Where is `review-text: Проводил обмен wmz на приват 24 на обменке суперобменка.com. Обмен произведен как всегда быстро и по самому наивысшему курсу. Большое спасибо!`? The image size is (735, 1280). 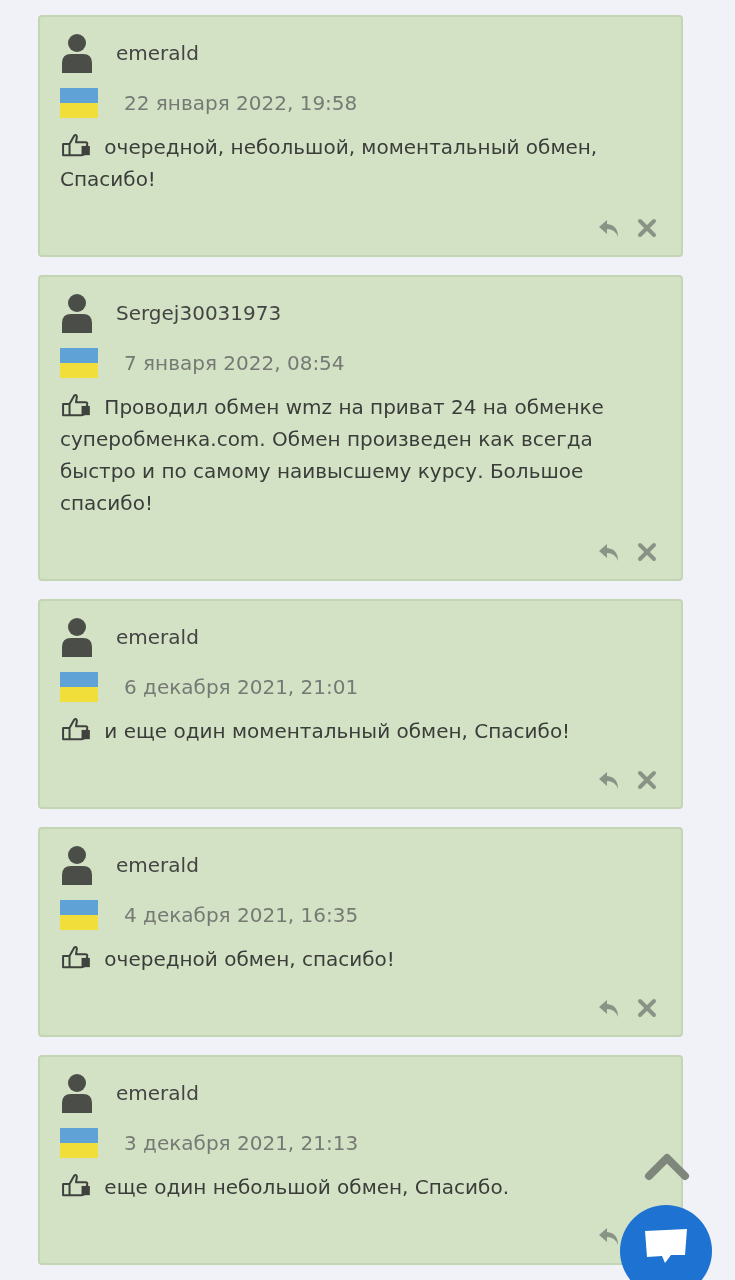
review-text: Проводил обмен wmz на приват 24 на обменке суперобменка.com. Обмен произведен как всегда быстро и по самому наивысшему курсу. Большое спасибо! is located at coordinates (332, 454).